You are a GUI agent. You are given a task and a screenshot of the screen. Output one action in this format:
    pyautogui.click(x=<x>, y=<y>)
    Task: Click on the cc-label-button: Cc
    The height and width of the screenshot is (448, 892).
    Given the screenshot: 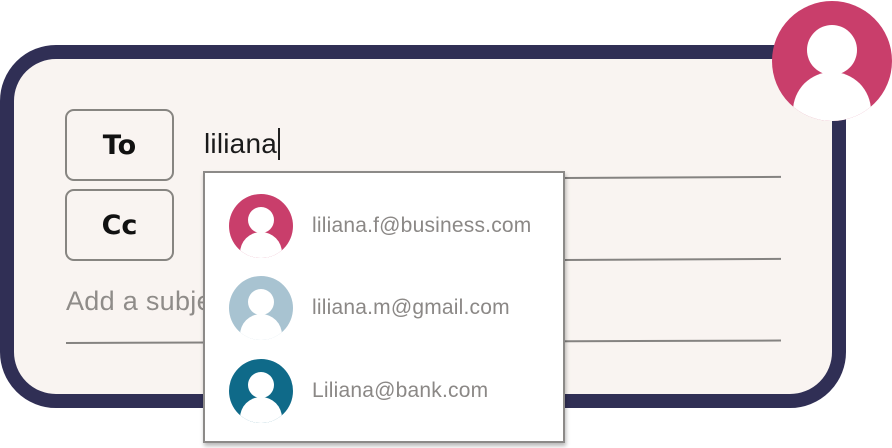 What is the action you would take?
    pyautogui.click(x=119, y=225)
    